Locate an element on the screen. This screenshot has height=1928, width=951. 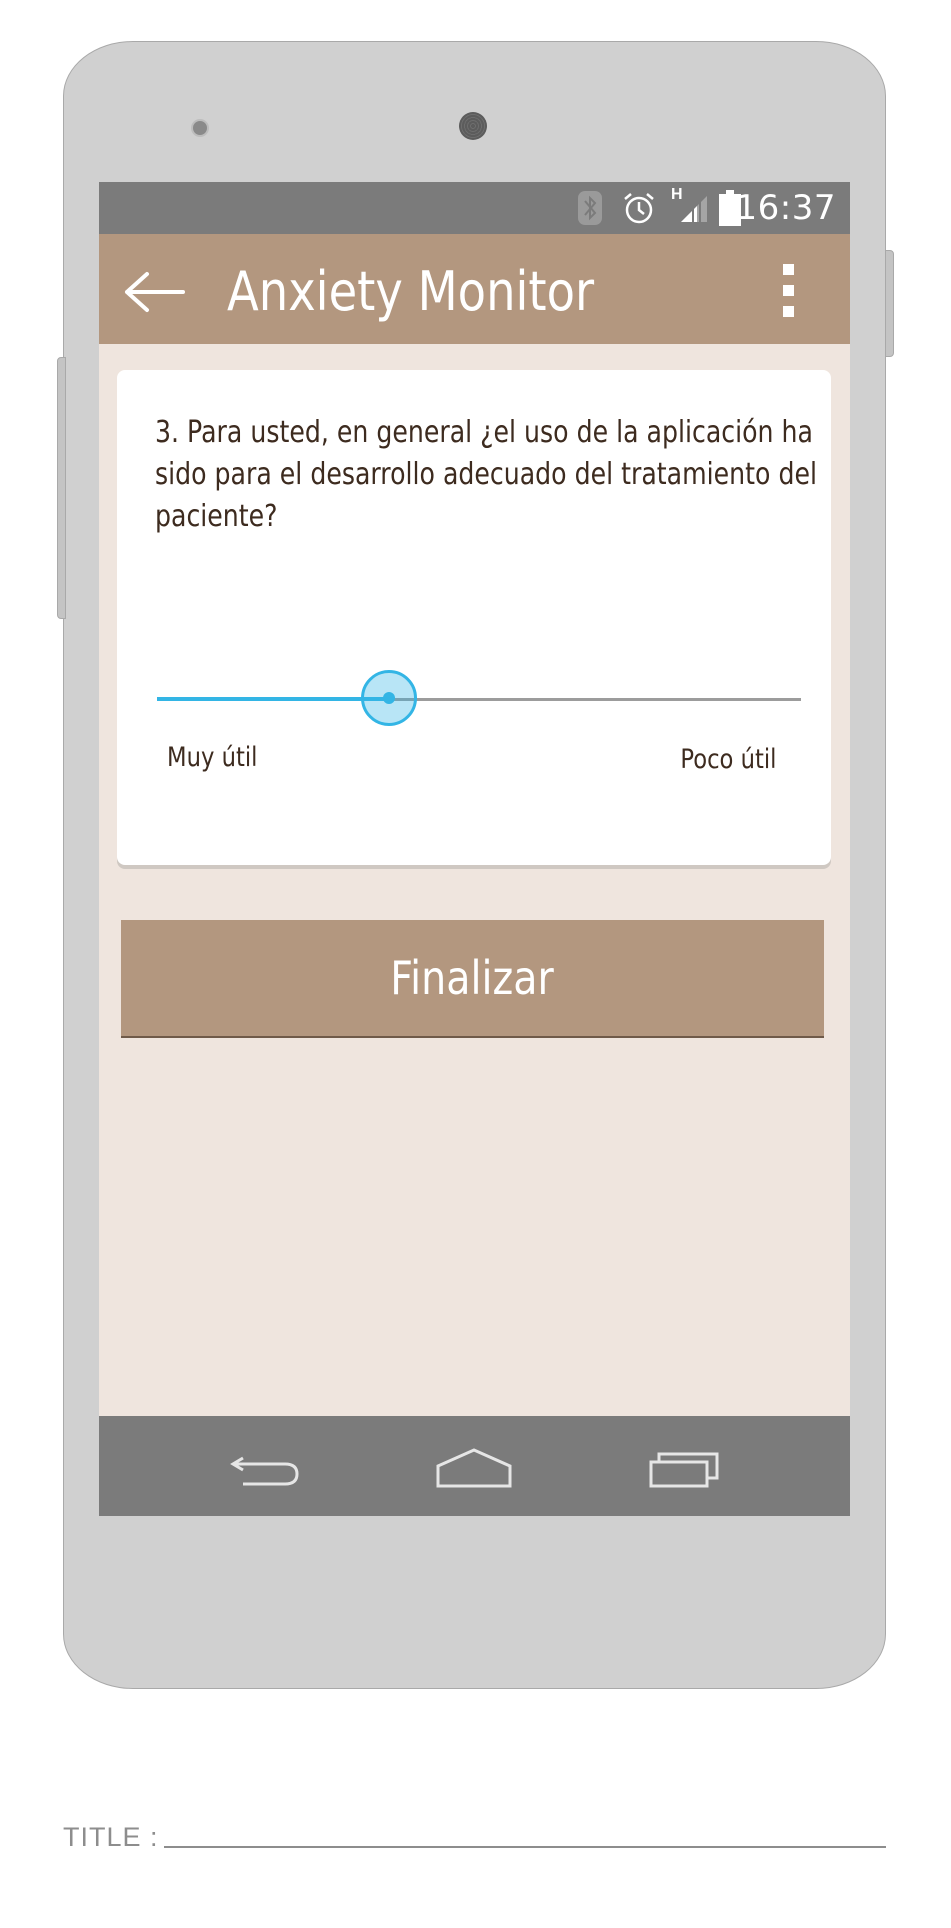
arrow-left-icon is located at coordinates (155, 292).